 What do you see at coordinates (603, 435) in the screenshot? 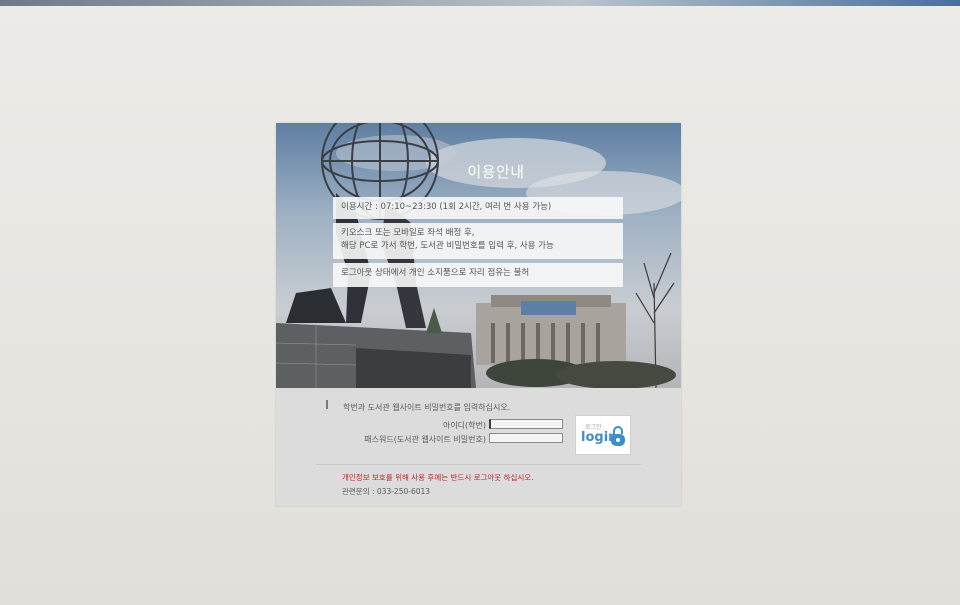
I see `login-button: 로그인 login` at bounding box center [603, 435].